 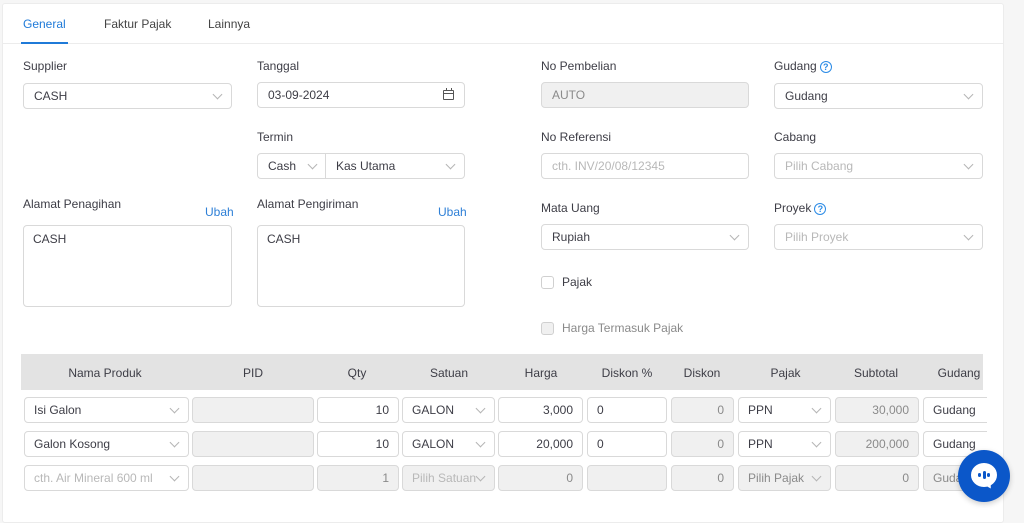 I want to click on mata-uang-label: Mata Uang, so click(x=570, y=208).